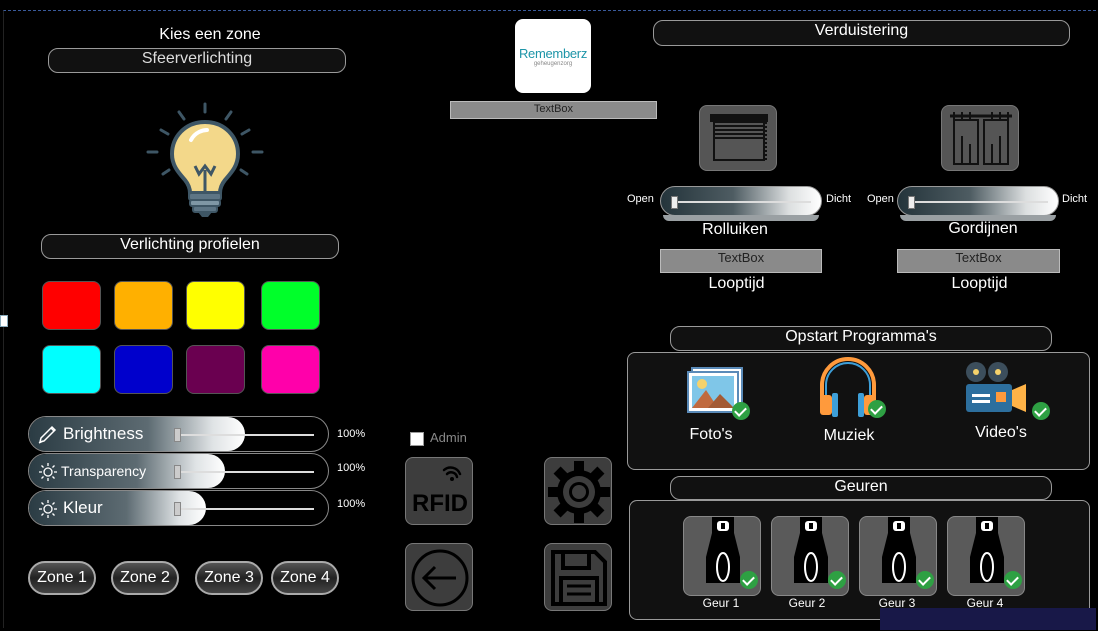 This screenshot has height=631, width=1098. Describe the element at coordinates (911, 202) in the screenshot. I see `curtains-thumb` at that location.